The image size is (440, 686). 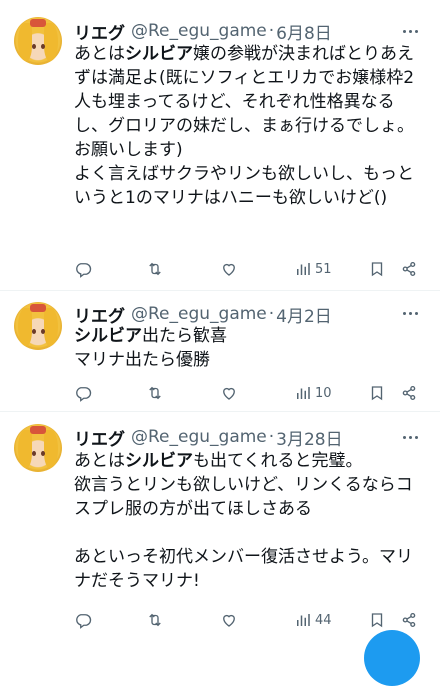 What do you see at coordinates (251, 620) in the screenshot?
I see `tweet-actions: 44` at bounding box center [251, 620].